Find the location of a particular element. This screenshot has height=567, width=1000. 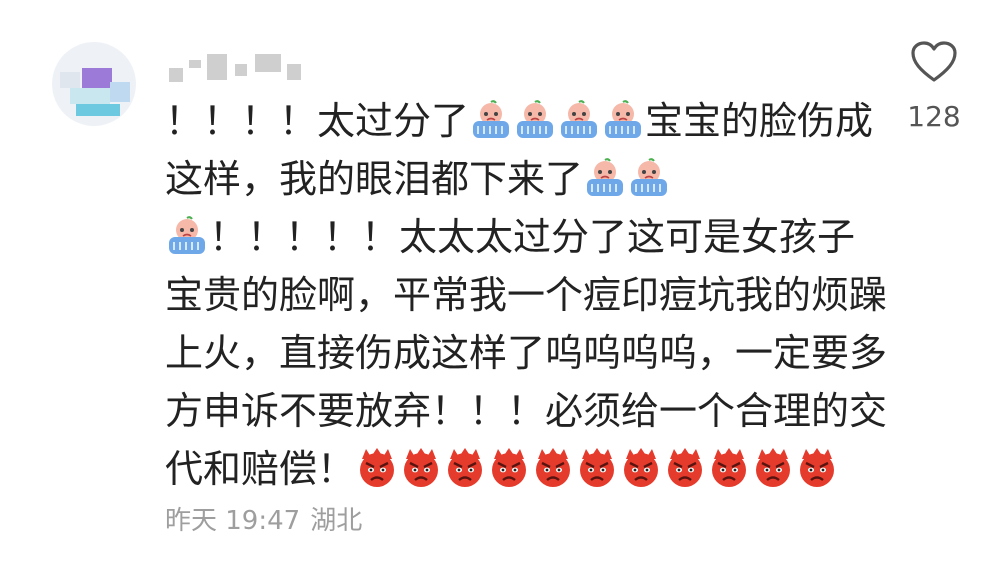

comment-text-segment: 方申诉不要放弃！！！必须给一个合理的交 is located at coordinates (526, 411).